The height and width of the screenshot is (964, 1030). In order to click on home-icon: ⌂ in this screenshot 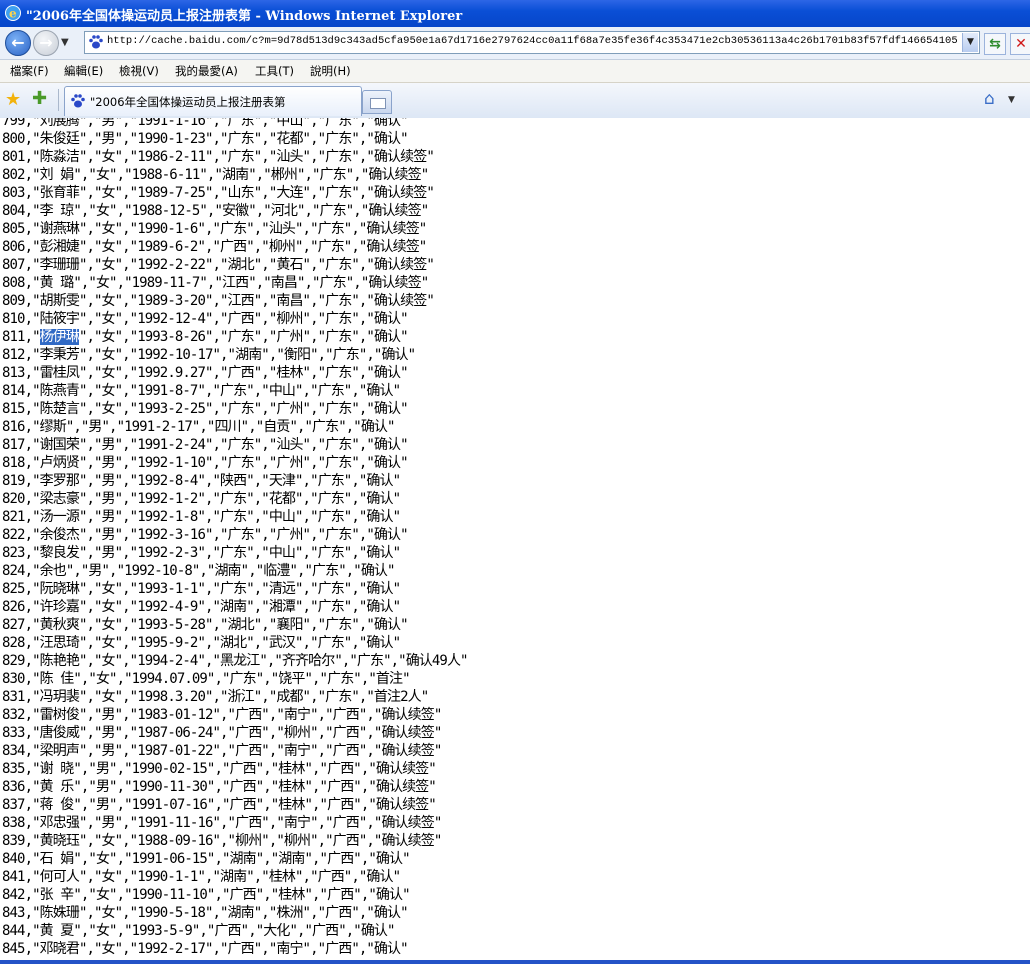, I will do `click(989, 99)`.